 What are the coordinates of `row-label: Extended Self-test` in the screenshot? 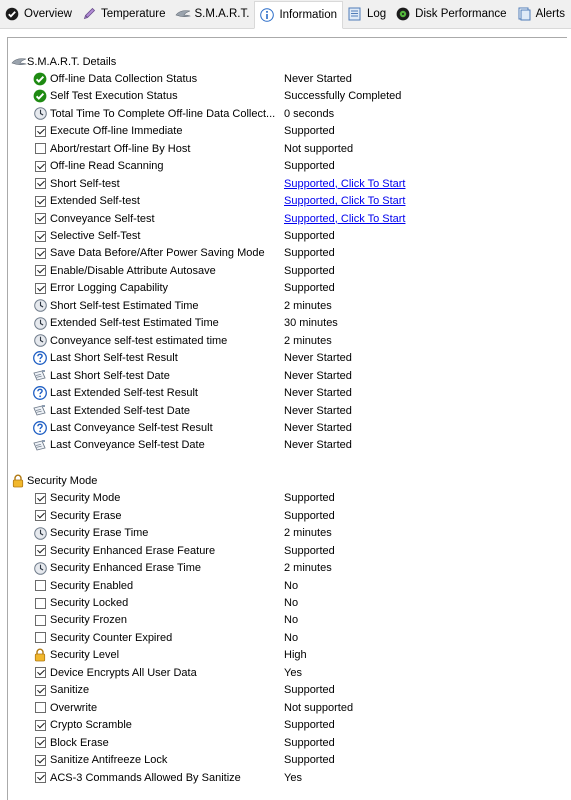 It's located at (95, 201).